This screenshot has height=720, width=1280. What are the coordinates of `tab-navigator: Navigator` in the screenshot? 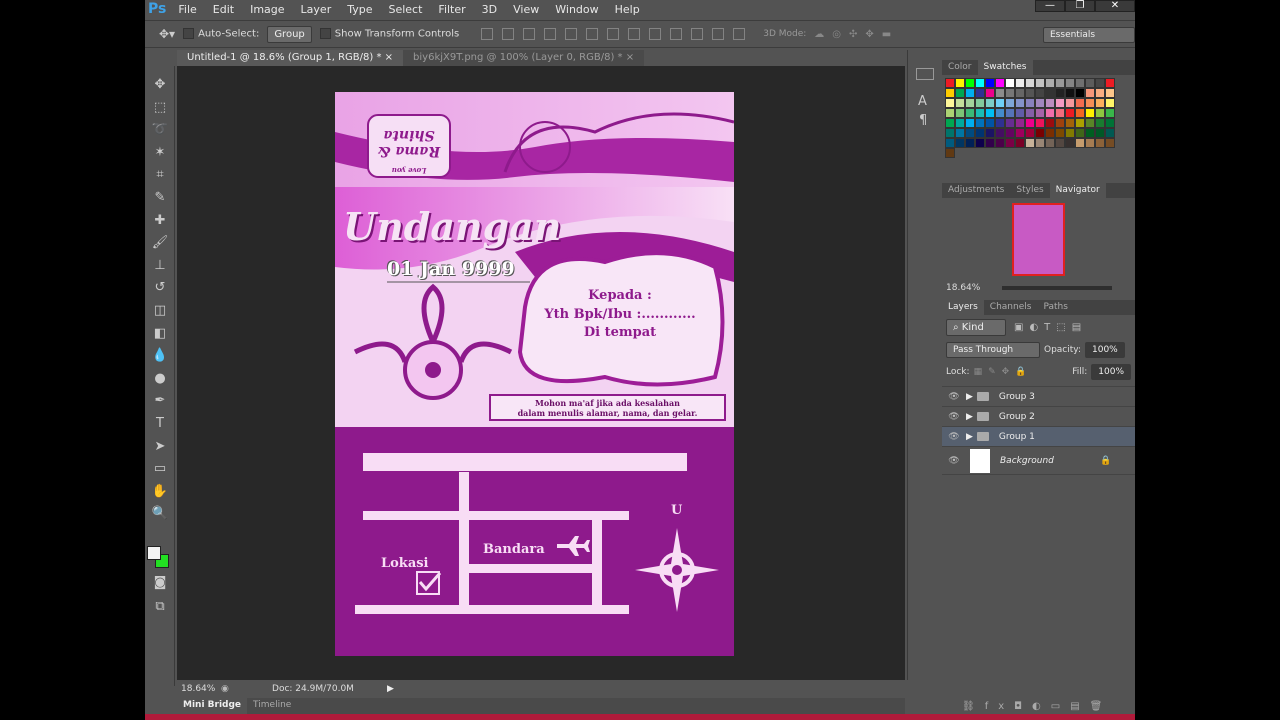 It's located at (1077, 190).